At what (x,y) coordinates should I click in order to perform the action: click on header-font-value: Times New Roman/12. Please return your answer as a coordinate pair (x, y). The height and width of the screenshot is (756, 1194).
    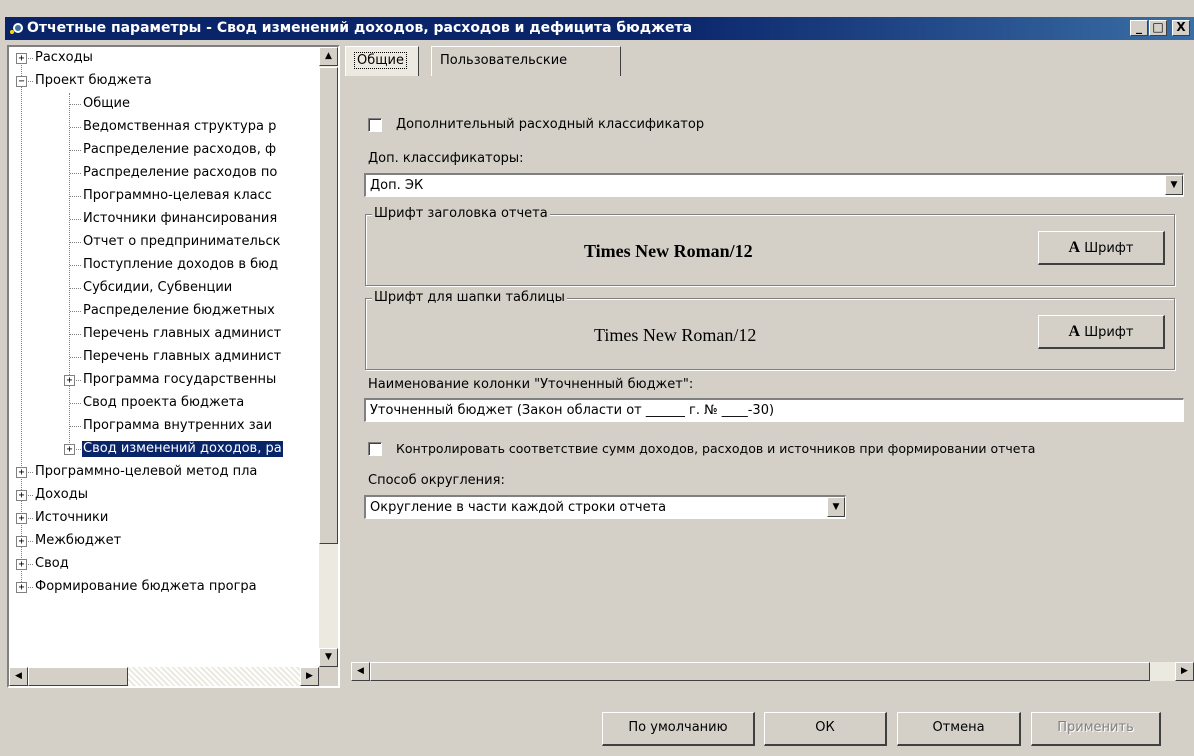
    Looking at the image, I should click on (668, 251).